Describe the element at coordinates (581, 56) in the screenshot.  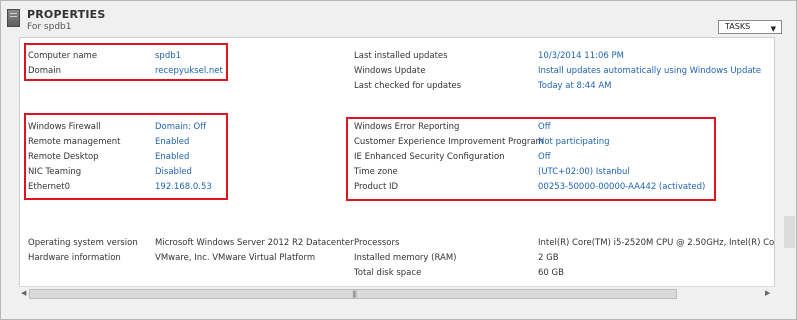
I see `prop-value-last-installed-updates: 10/3/2014 11:06 PM` at that location.